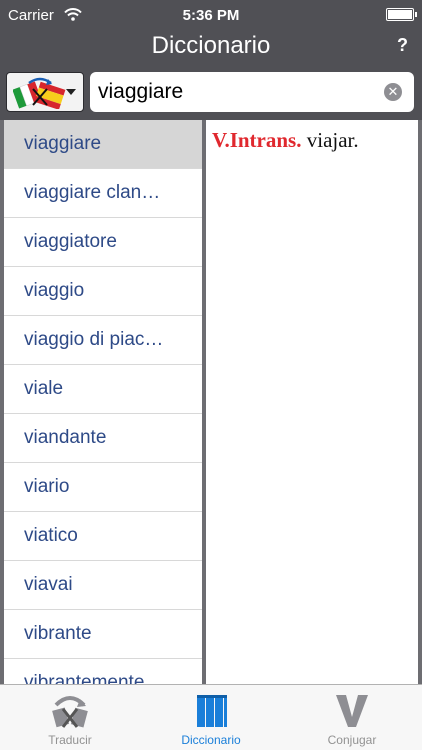 Image resolution: width=422 pixels, height=750 pixels. Describe the element at coordinates (402, 45) in the screenshot. I see `help-button: ?` at that location.